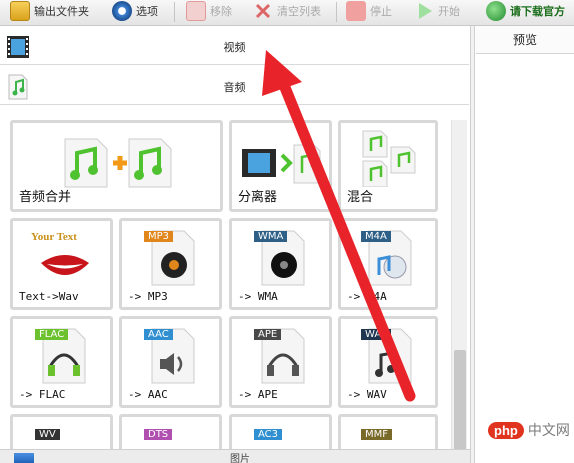 Image resolution: width=574 pixels, height=463 pixels. What do you see at coordinates (356, 11) in the screenshot?
I see `stop-icon` at bounding box center [356, 11].